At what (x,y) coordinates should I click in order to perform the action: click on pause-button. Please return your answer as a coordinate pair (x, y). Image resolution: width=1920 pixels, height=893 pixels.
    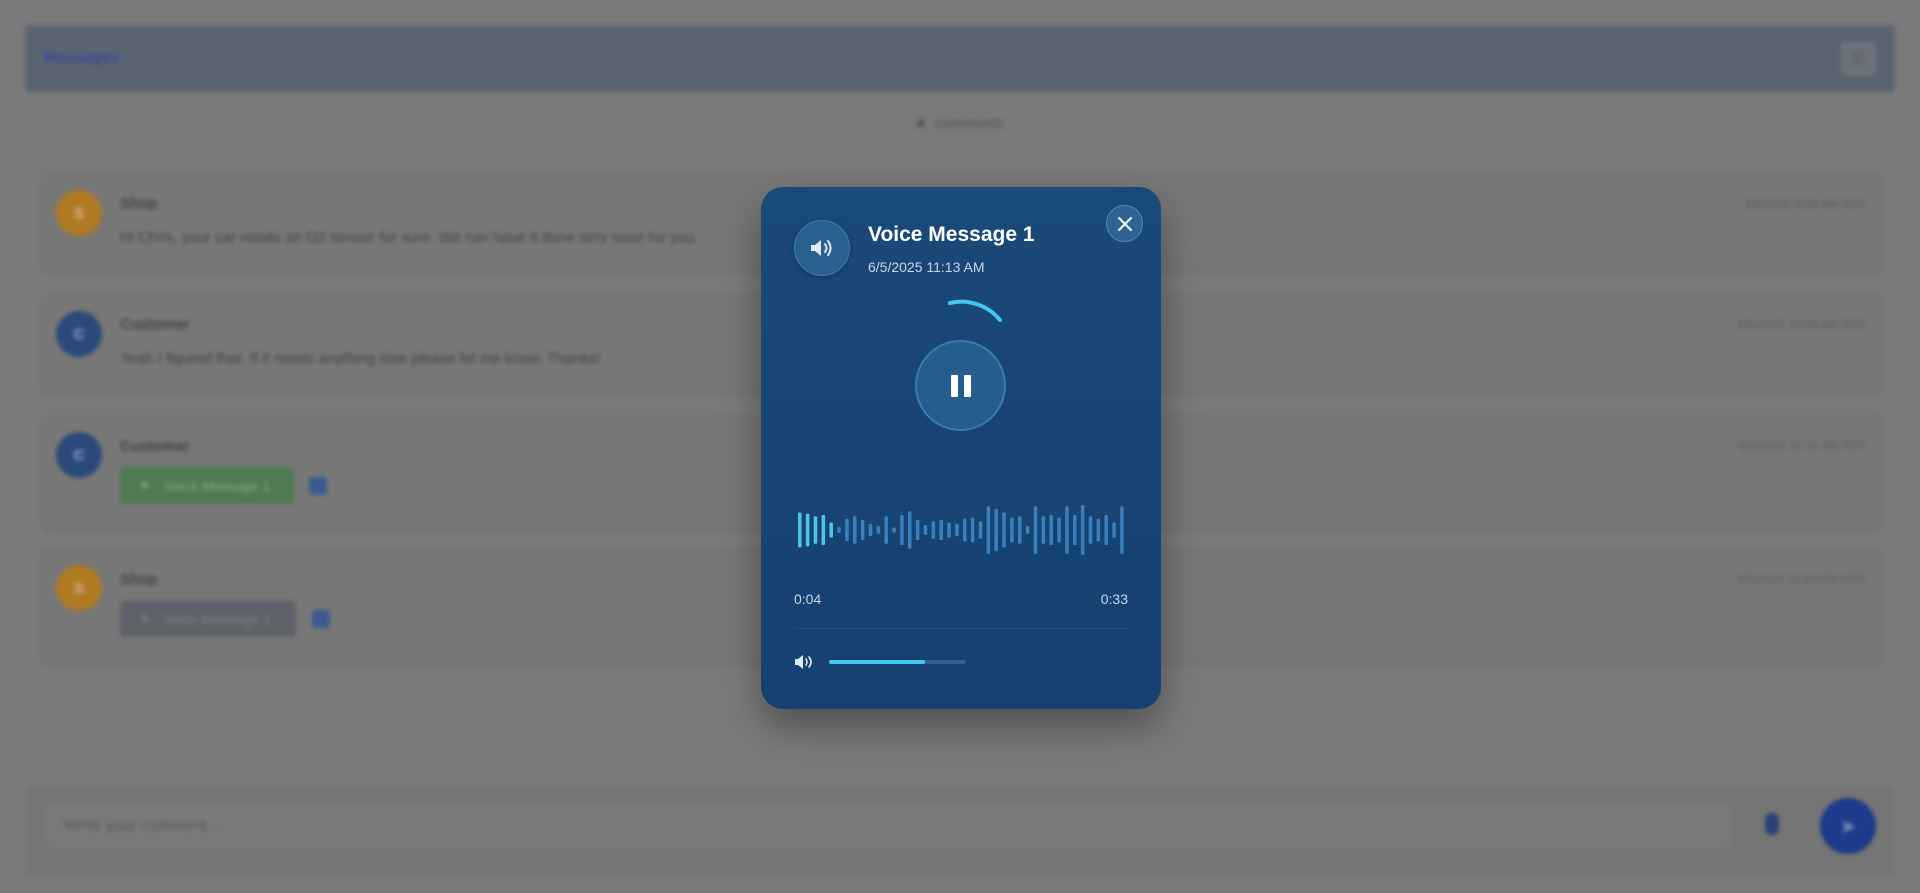
    Looking at the image, I should click on (960, 385).